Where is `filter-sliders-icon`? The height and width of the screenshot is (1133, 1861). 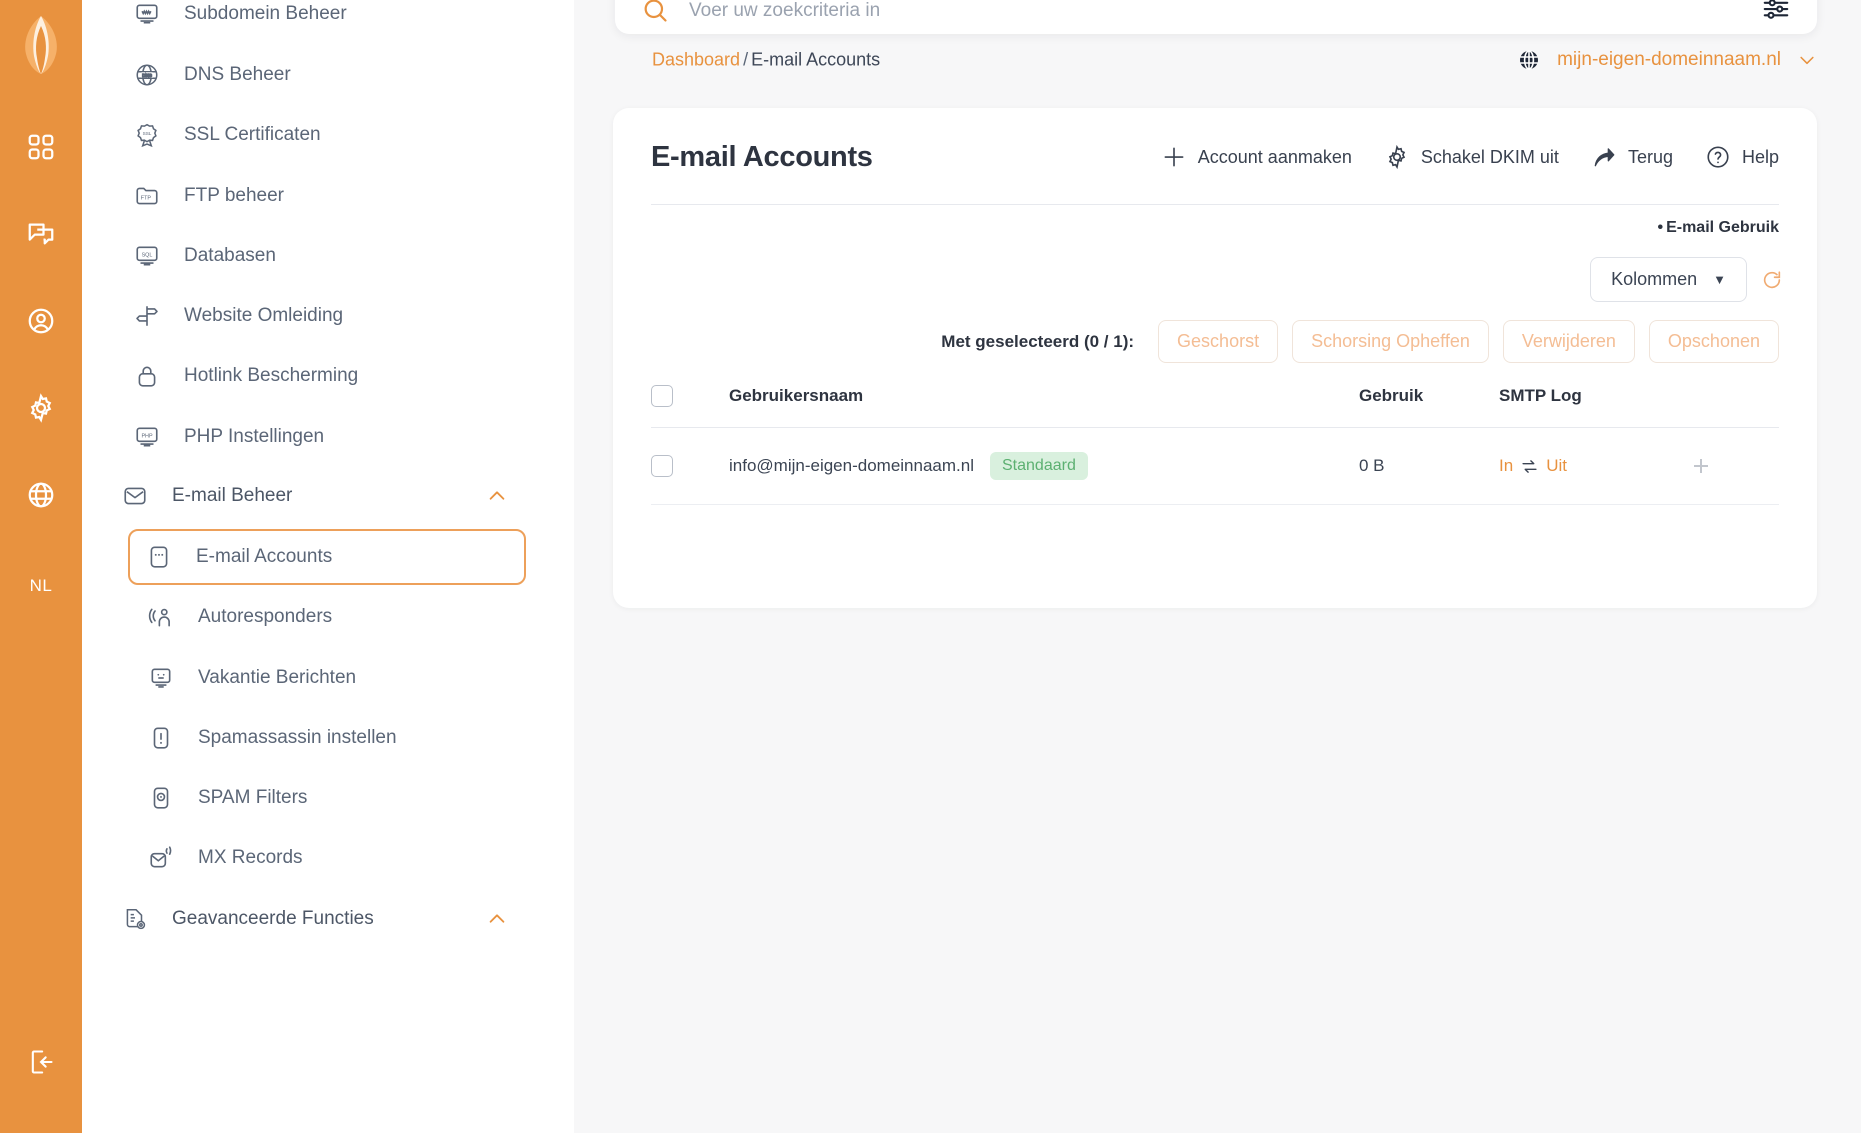
filter-sliders-icon is located at coordinates (1776, 12).